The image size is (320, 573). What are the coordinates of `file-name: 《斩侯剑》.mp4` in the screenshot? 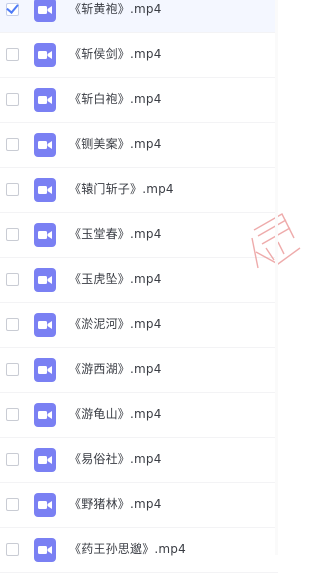 It's located at (115, 53).